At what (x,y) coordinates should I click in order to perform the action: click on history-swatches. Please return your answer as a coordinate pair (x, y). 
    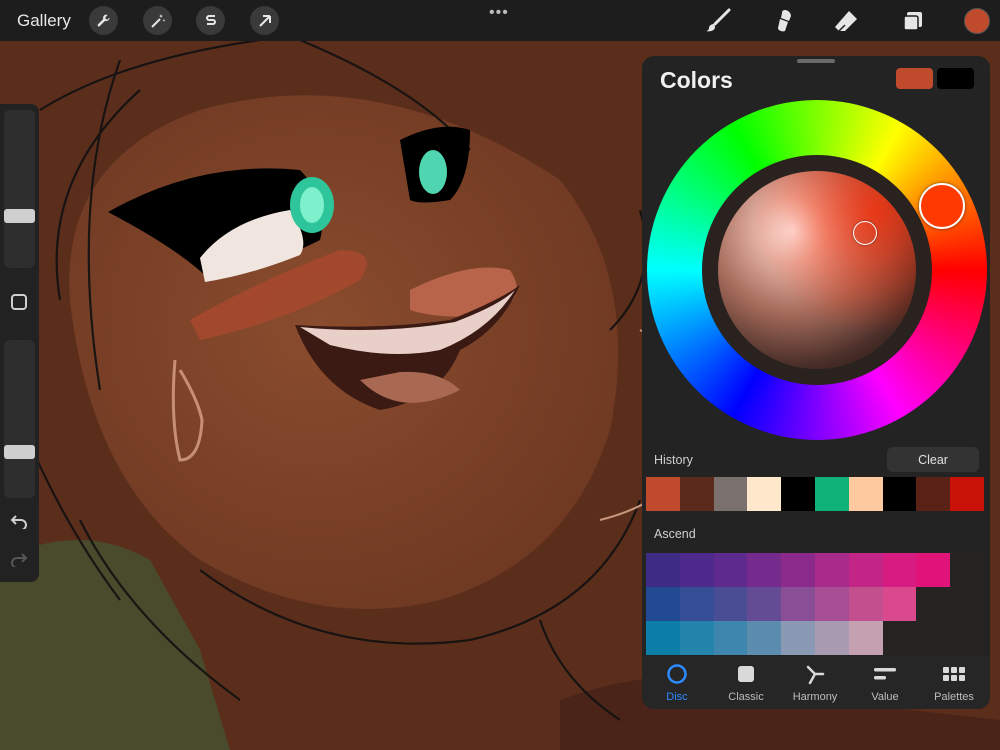
    Looking at the image, I should click on (815, 494).